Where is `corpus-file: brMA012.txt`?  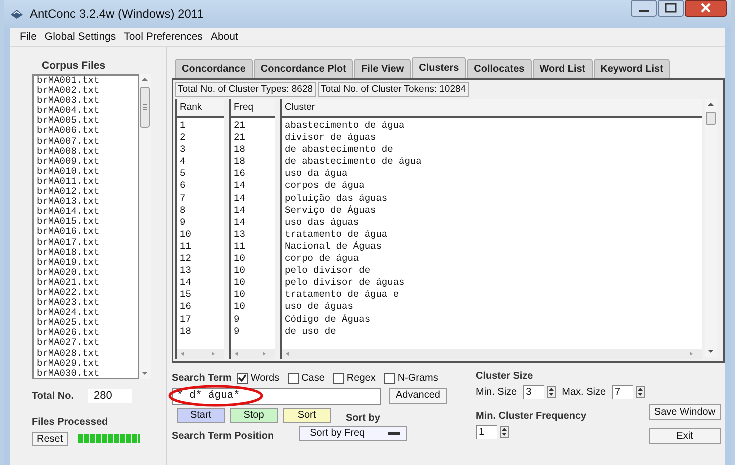
corpus-file: brMA012.txt is located at coordinates (86, 192).